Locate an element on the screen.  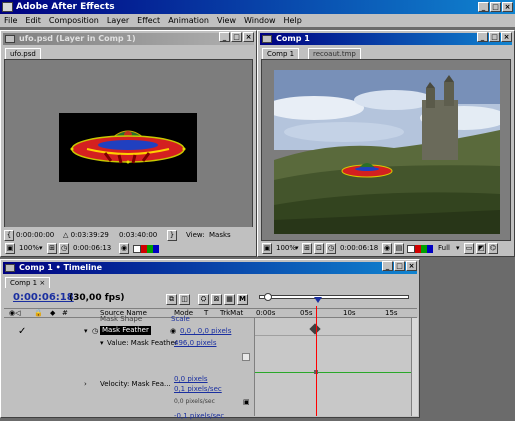
app-icon is located at coordinates (7, 7).